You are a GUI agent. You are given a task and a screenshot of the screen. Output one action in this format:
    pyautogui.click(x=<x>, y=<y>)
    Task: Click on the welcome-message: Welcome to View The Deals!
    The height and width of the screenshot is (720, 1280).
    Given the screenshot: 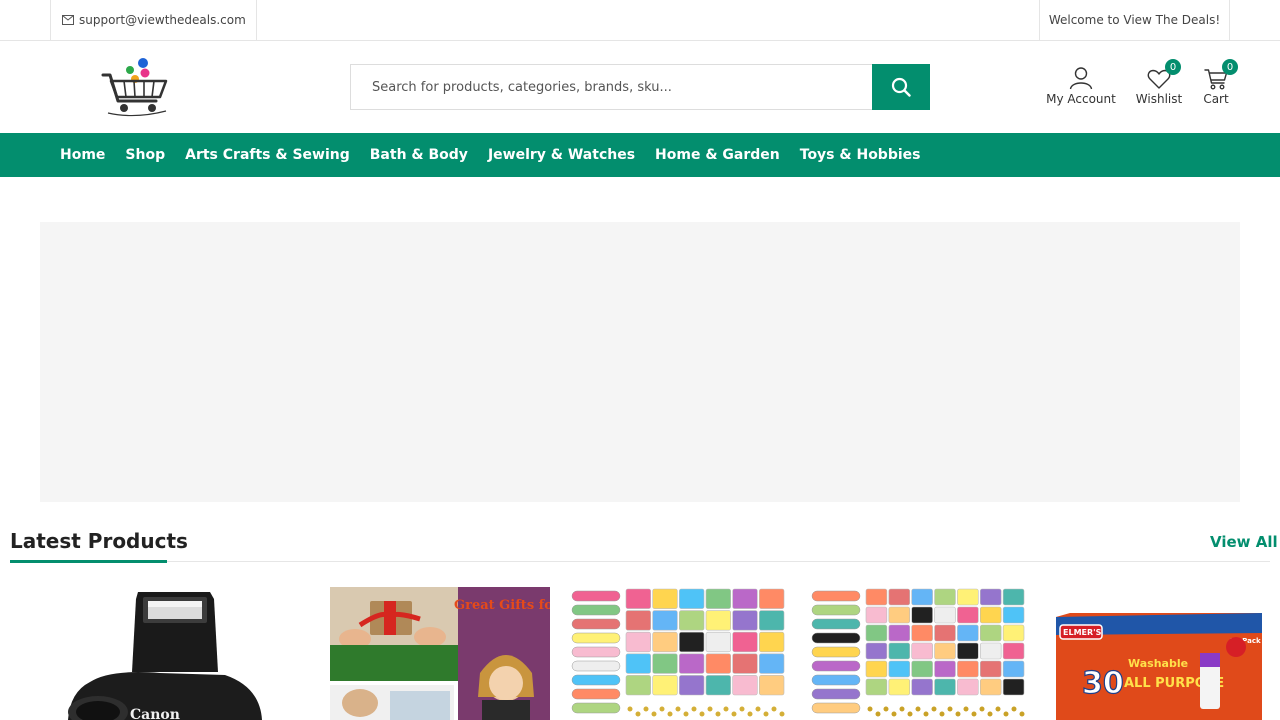 What is the action you would take?
    pyautogui.click(x=1134, y=20)
    